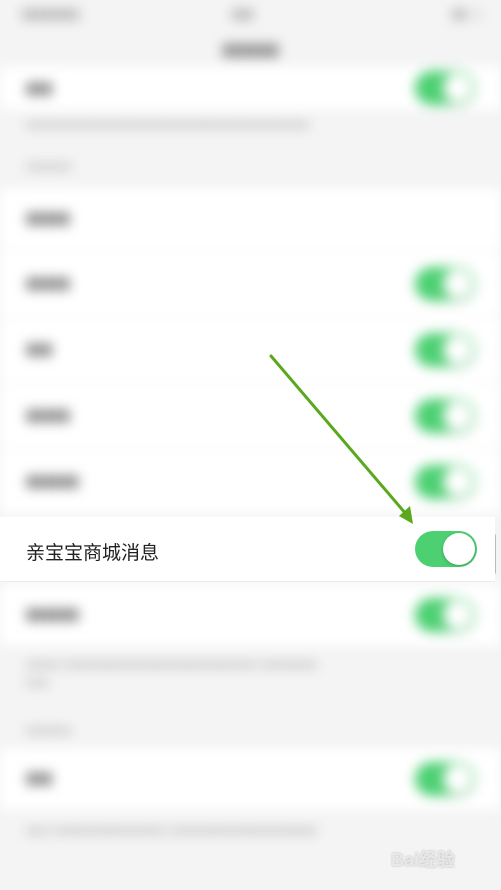 The image size is (501, 890). I want to click on status-clock: ▮▮▮, so click(243, 14).